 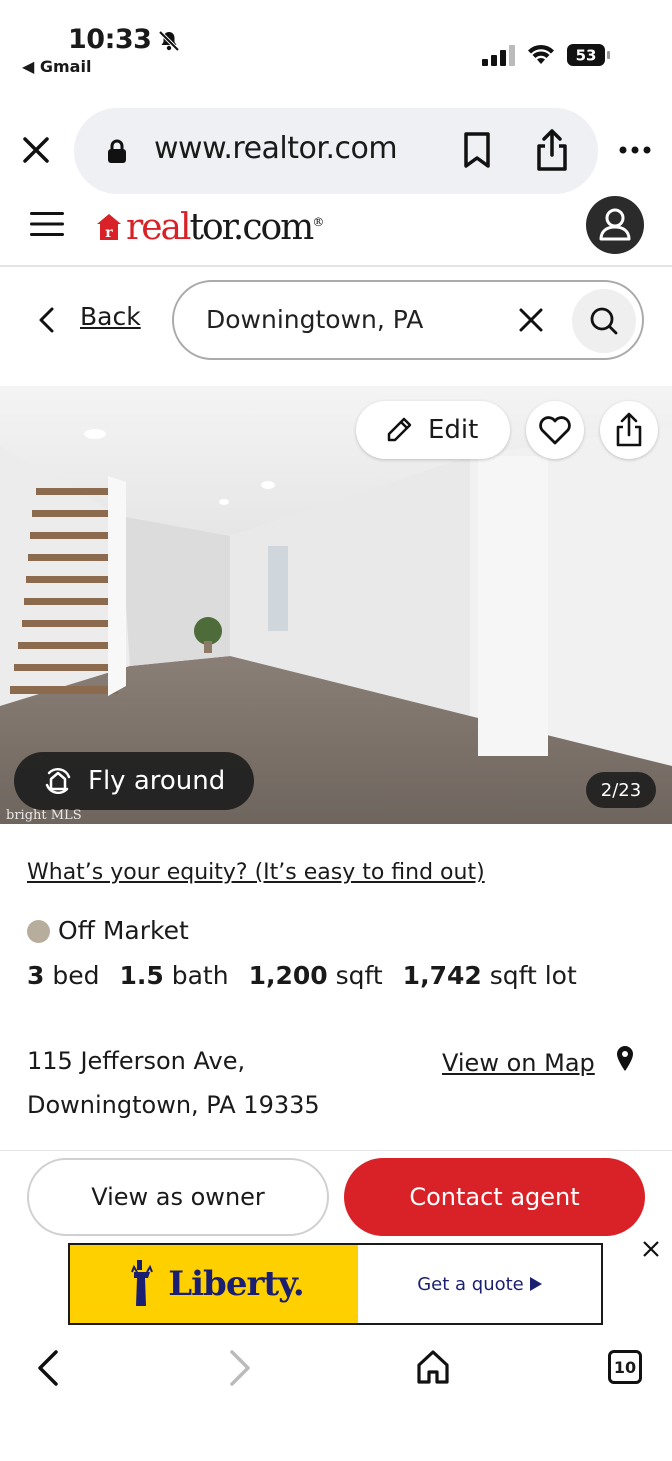 What do you see at coordinates (453, 430) in the screenshot?
I see `edit-label: Edit` at bounding box center [453, 430].